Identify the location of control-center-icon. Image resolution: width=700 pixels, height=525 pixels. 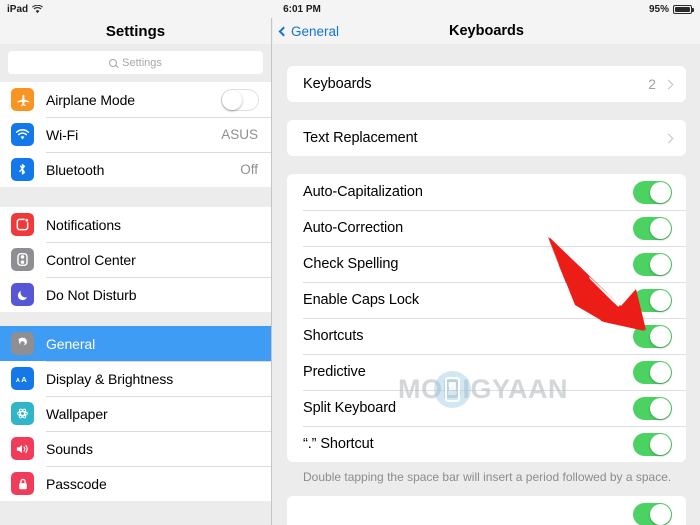
(22, 259).